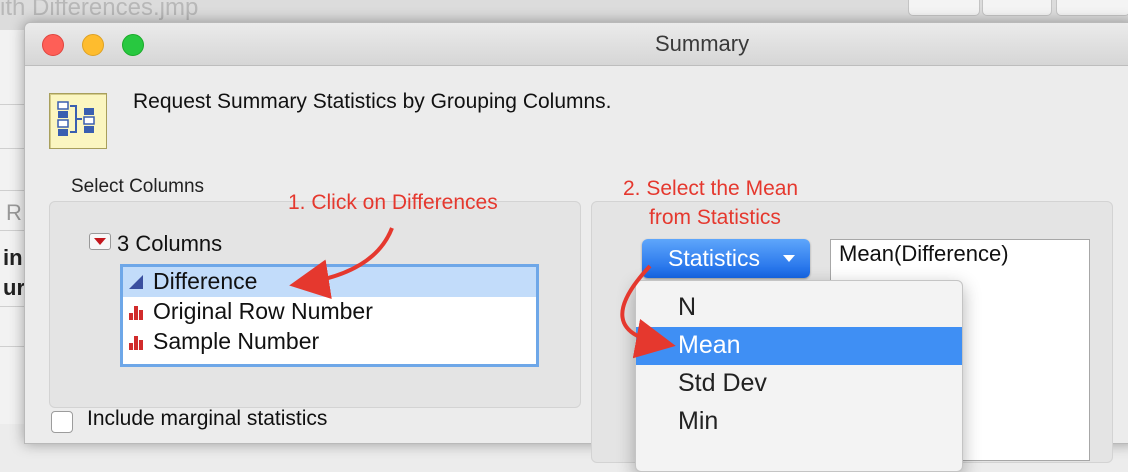 Image resolution: width=1128 pixels, height=472 pixels. What do you see at coordinates (648, 311) in the screenshot?
I see `arrow-to-mean` at bounding box center [648, 311].